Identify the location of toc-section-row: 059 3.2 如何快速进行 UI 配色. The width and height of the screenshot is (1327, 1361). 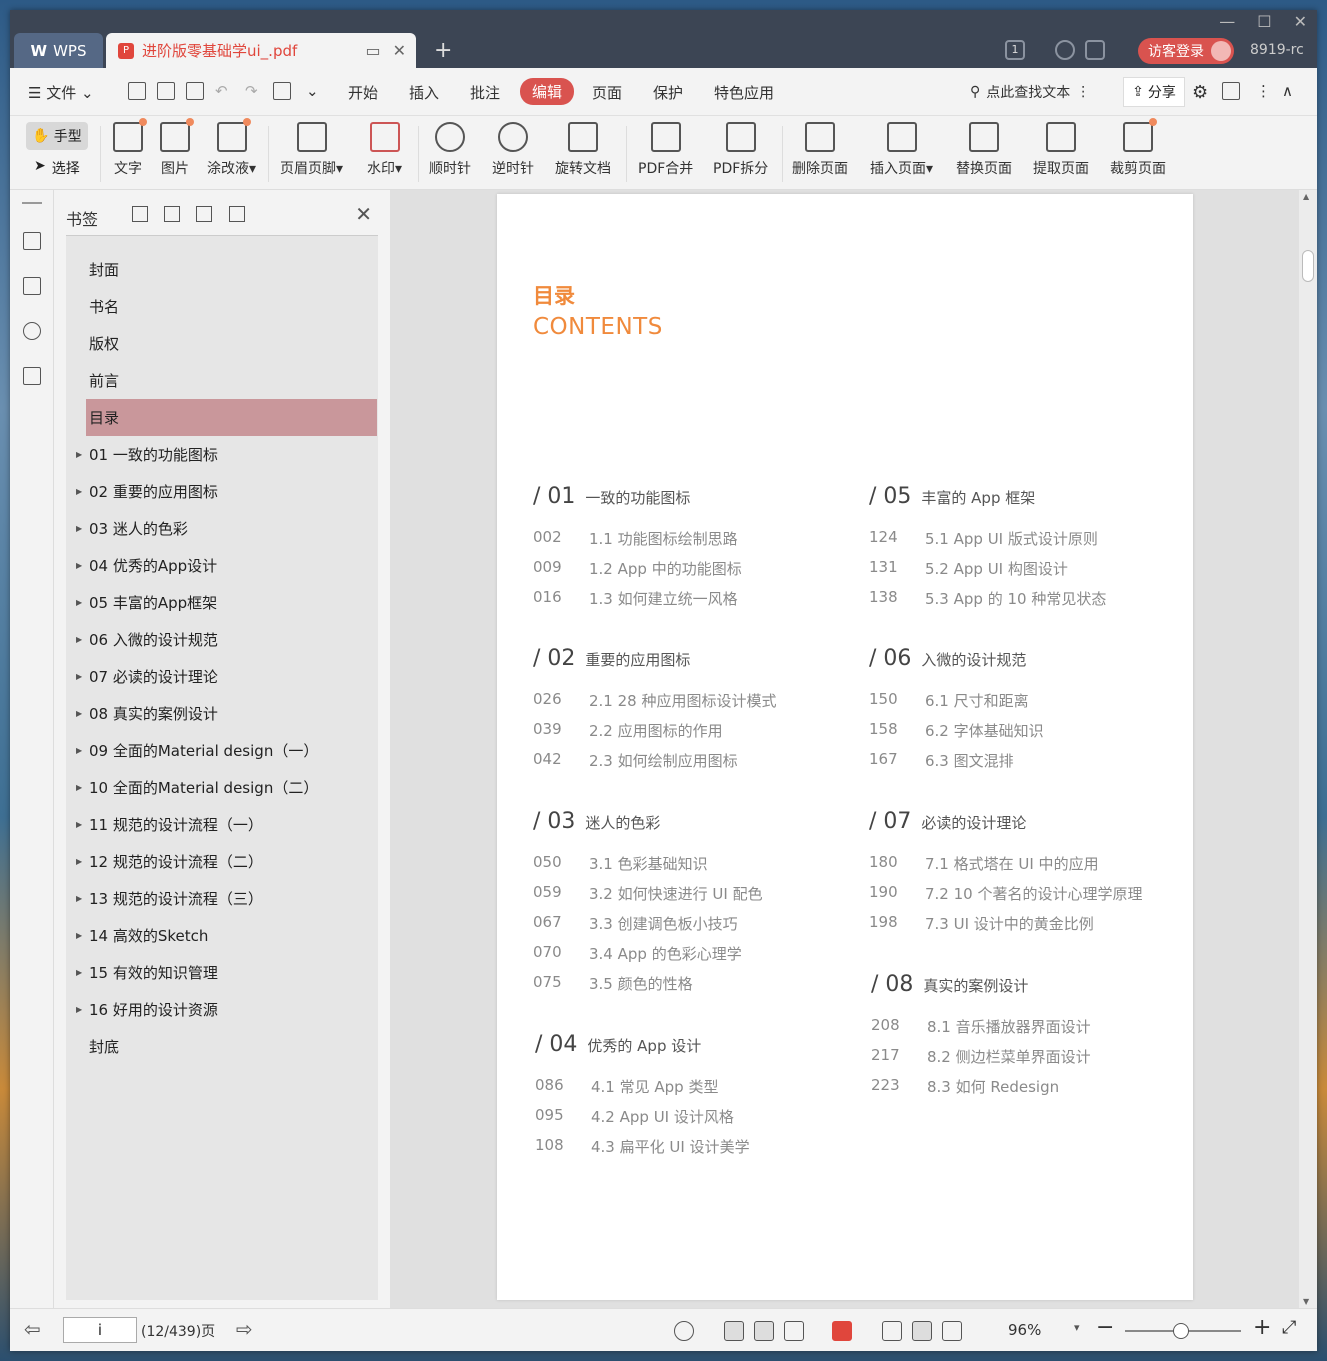
(693, 898).